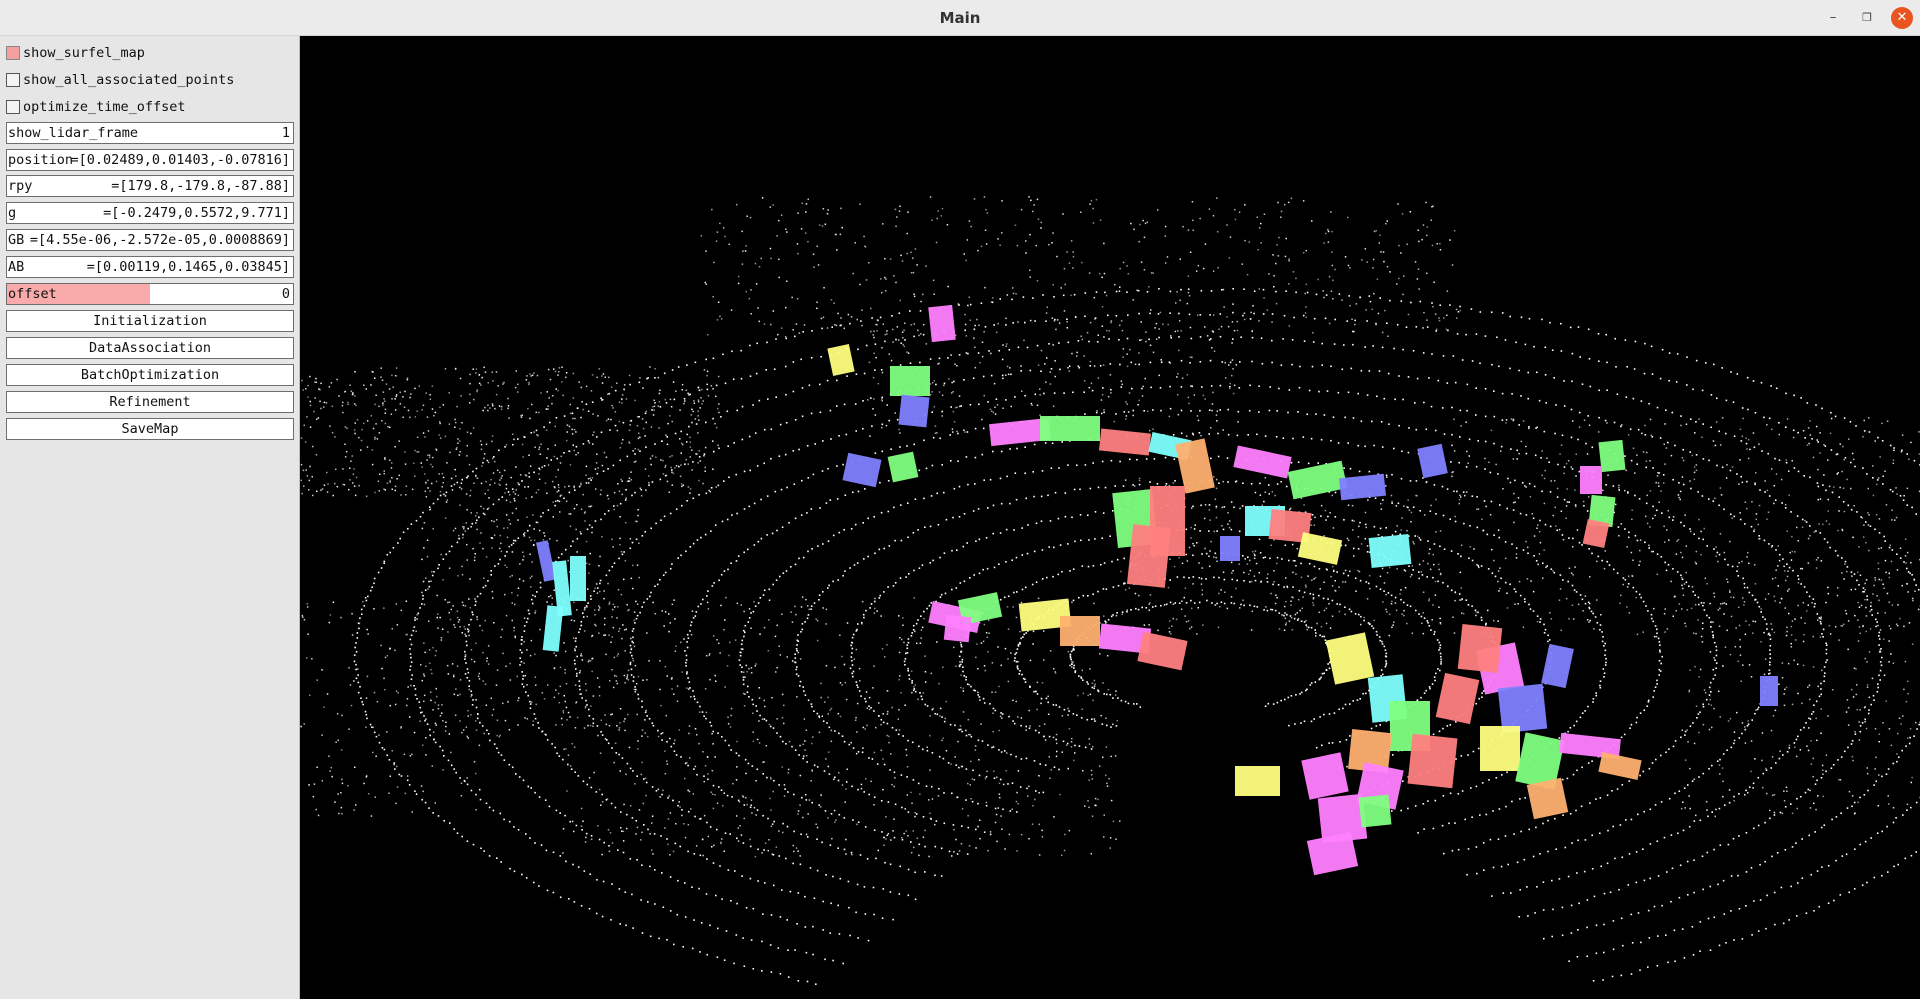 The image size is (1920, 999). I want to click on refinement-button: Refinement, so click(150, 402).